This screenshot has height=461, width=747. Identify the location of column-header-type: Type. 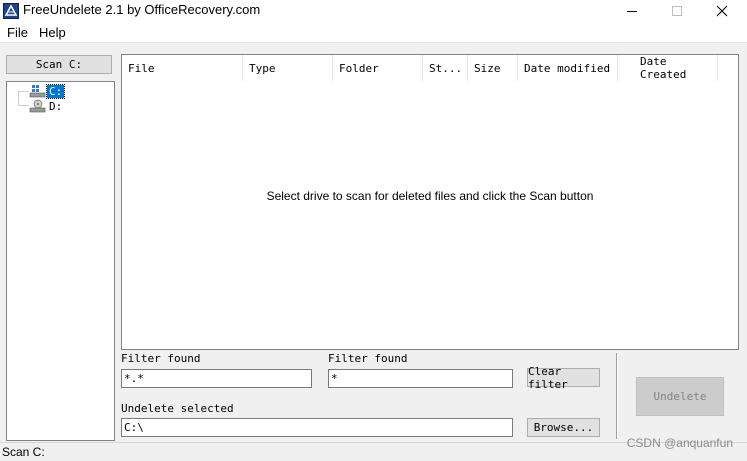
(288, 68).